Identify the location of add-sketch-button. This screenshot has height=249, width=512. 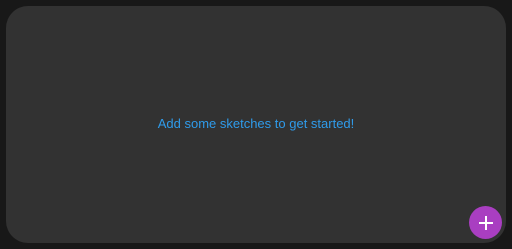
(485, 222).